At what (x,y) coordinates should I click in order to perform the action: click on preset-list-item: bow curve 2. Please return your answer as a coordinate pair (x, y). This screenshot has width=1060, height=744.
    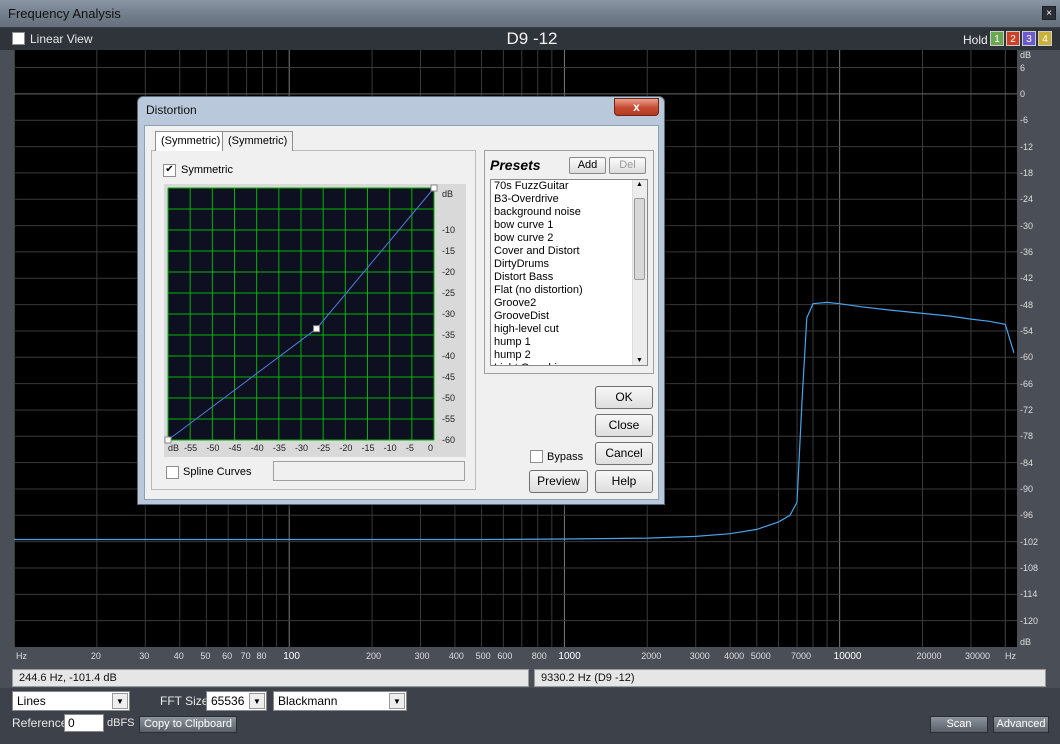
    Looking at the image, I should click on (569, 238).